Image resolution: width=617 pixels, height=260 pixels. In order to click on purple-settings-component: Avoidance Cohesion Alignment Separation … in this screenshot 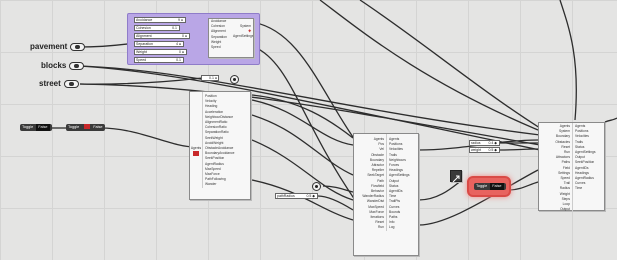, I will do `click(231, 38)`.